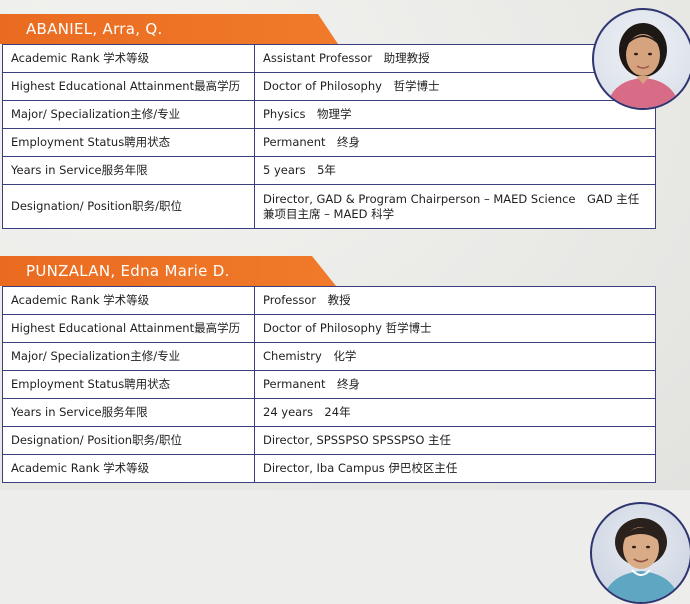 Image resolution: width=690 pixels, height=604 pixels. I want to click on profile-name: ABANIEL, Arra, Q., so click(94, 29).